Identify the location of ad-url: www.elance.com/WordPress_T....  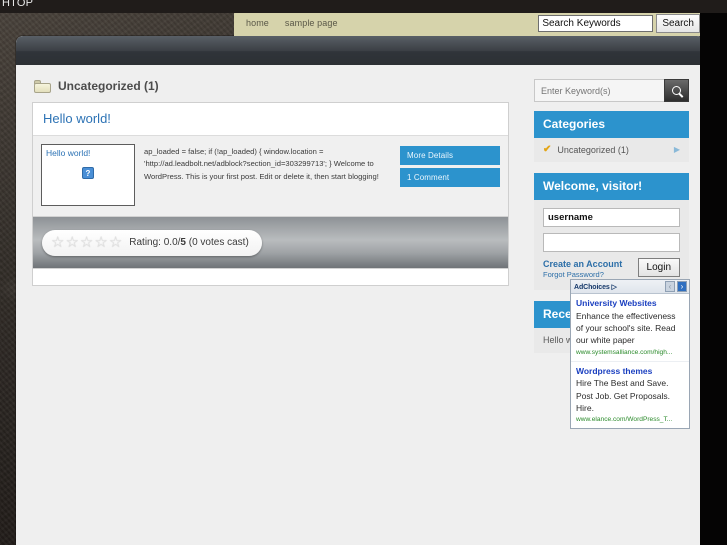
(630, 419).